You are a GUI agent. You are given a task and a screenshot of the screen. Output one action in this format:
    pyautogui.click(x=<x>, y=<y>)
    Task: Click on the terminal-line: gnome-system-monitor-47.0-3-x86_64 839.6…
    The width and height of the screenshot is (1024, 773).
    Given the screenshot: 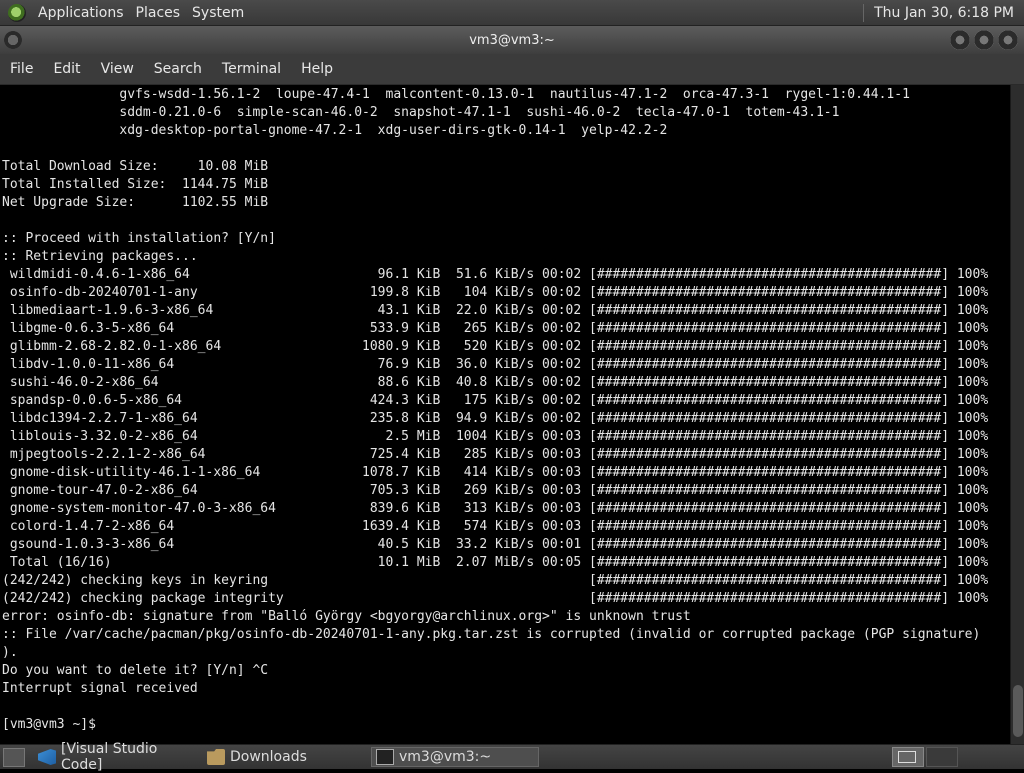 What is the action you would take?
    pyautogui.click(x=495, y=508)
    